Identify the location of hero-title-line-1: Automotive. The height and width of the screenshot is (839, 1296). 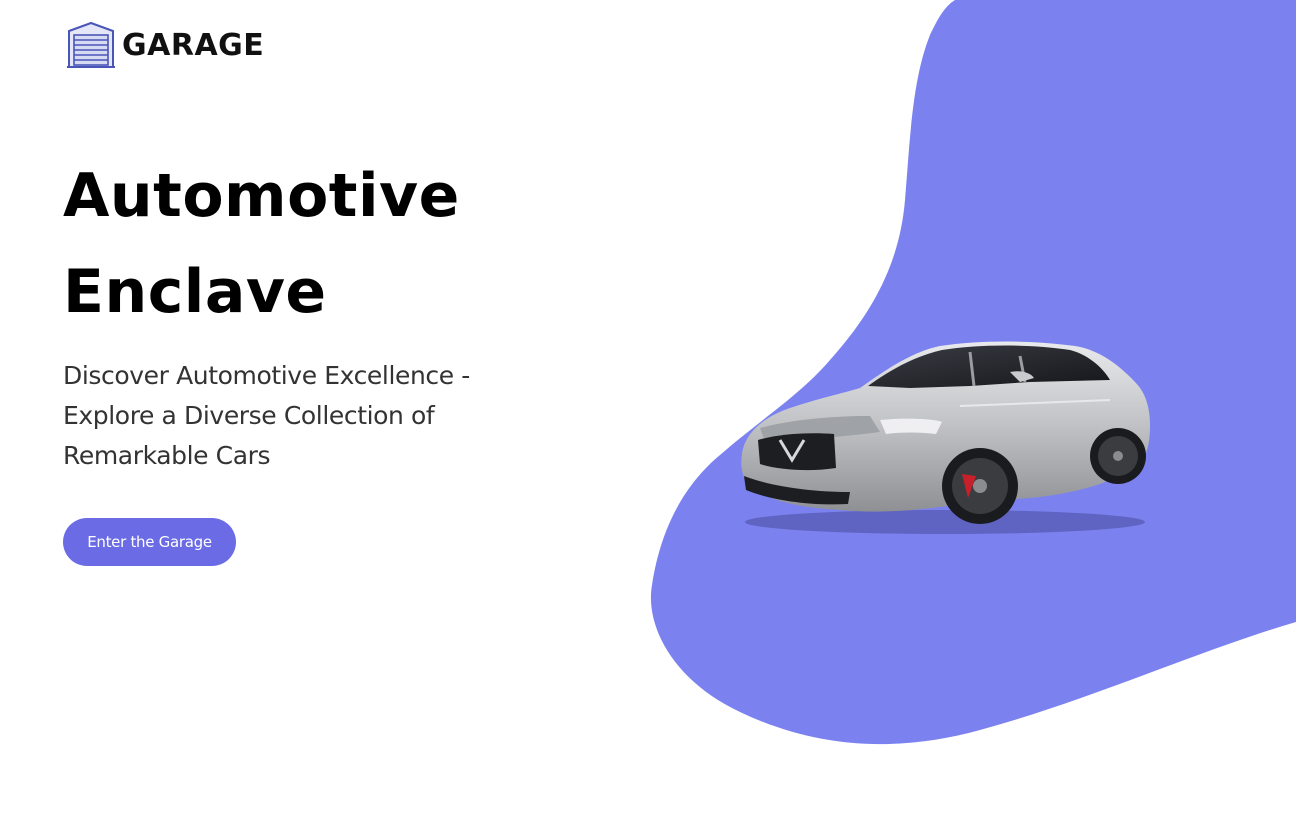
(261, 196).